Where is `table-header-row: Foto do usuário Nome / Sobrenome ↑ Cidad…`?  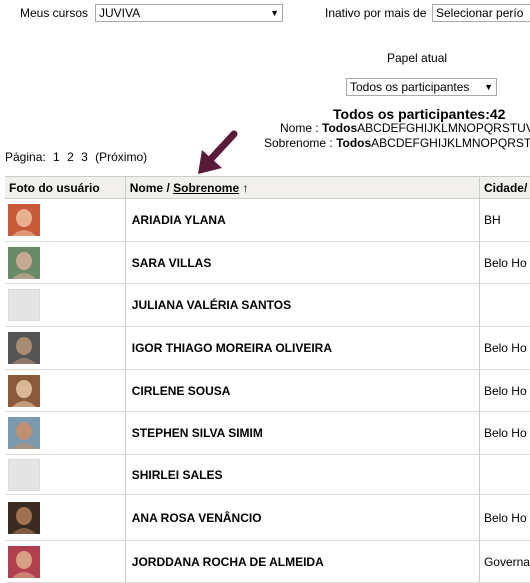 table-header-row: Foto do usuário Nome / Sobrenome ↑ Cidad… is located at coordinates (267, 187).